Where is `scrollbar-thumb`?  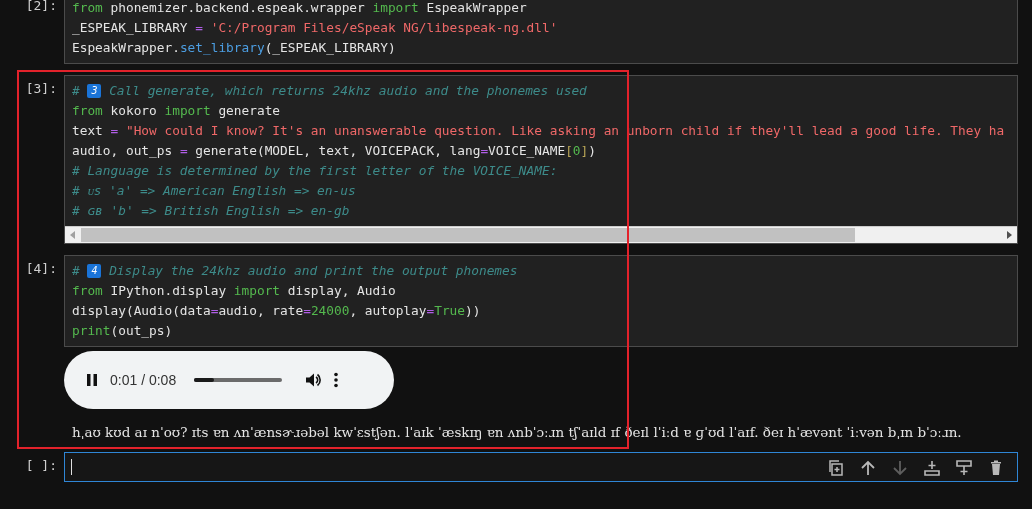
scrollbar-thumb is located at coordinates (468, 235).